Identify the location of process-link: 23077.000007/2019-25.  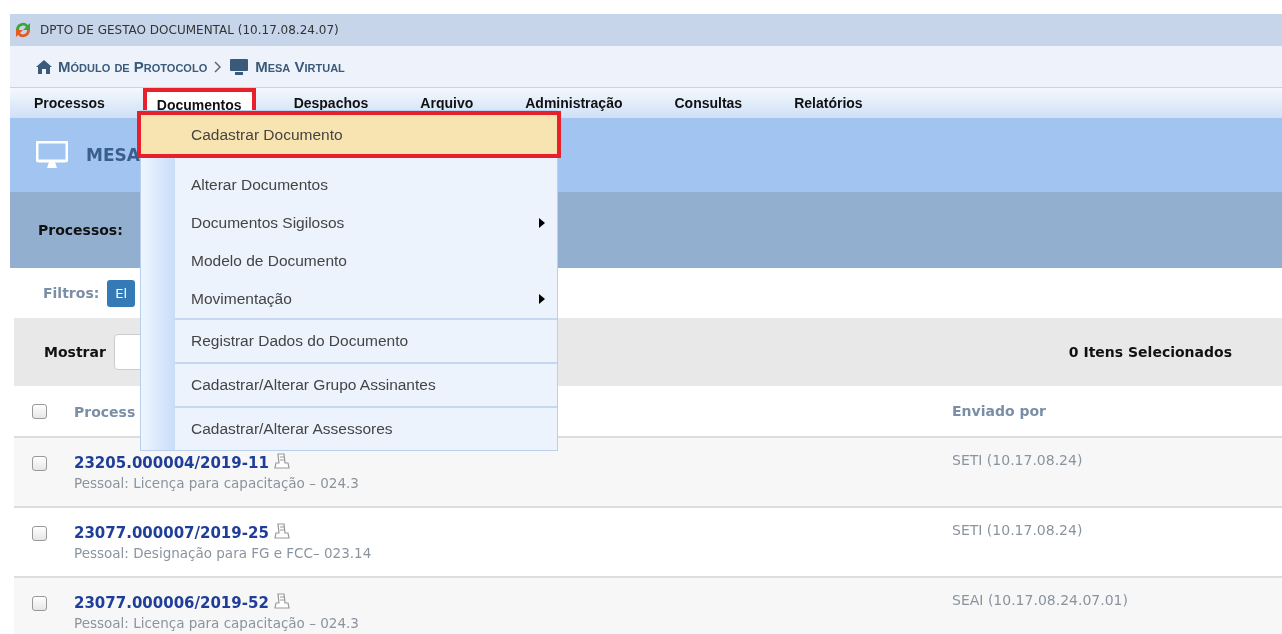
(171, 533).